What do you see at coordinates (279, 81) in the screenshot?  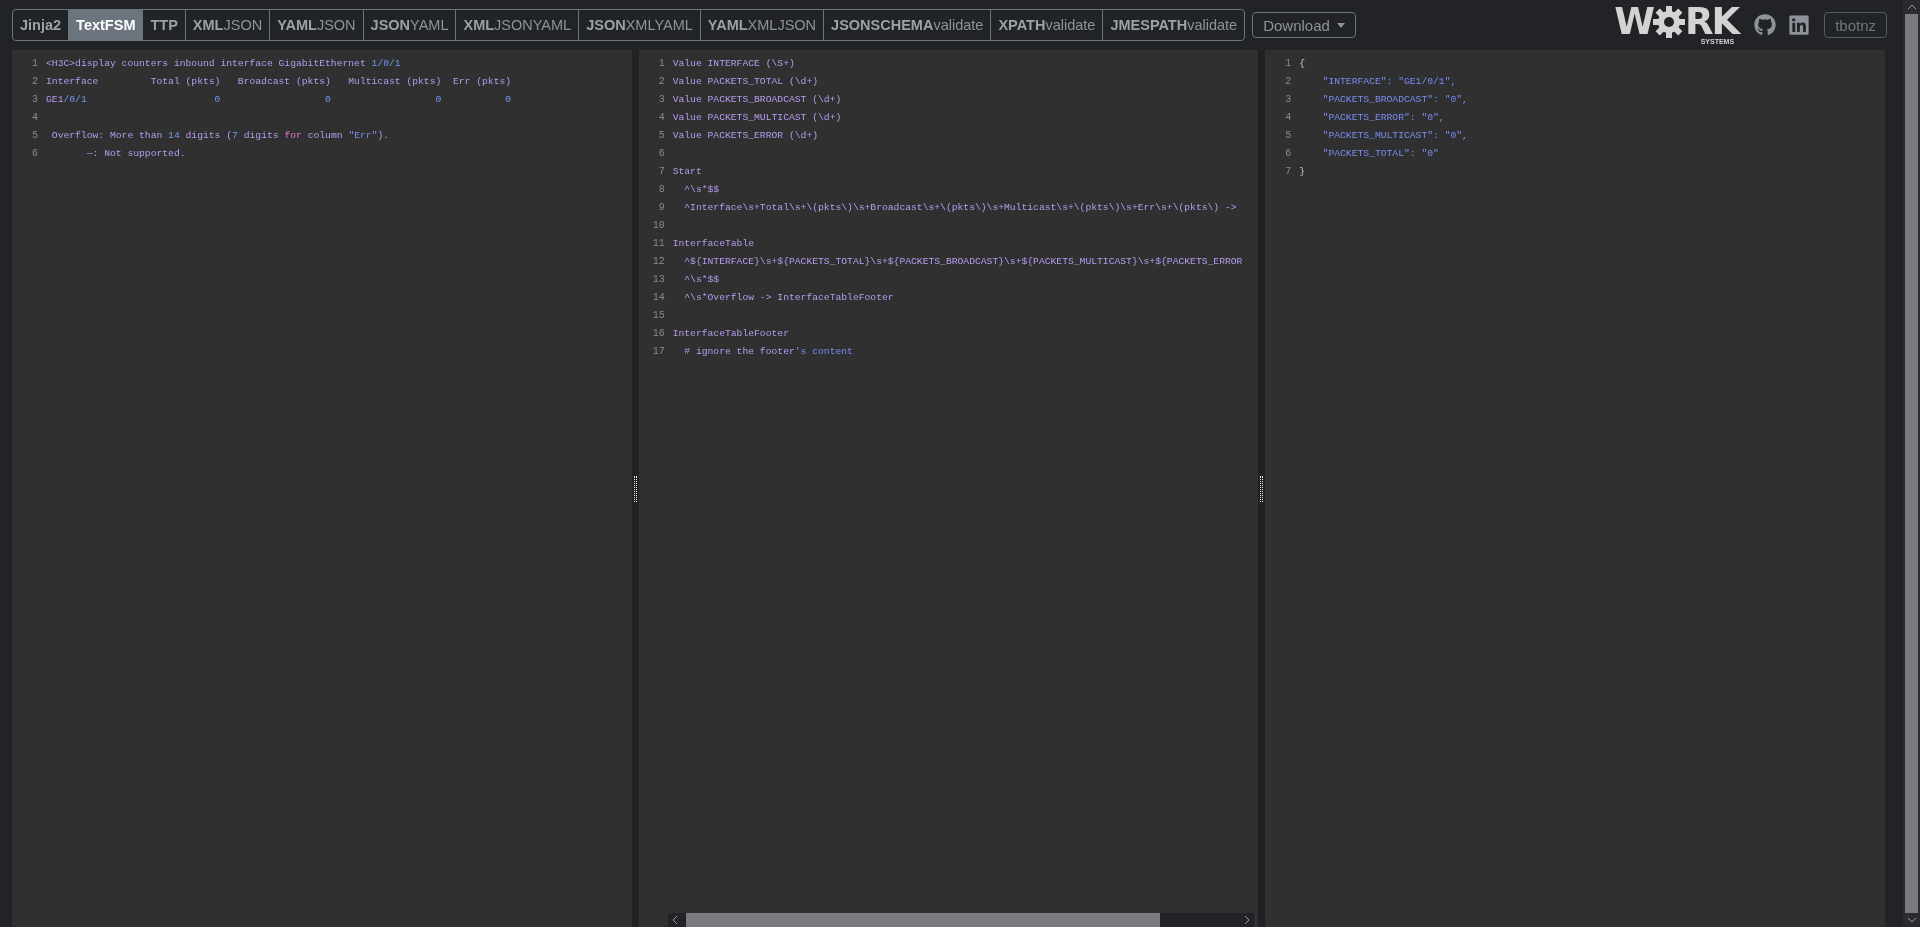 I see `code-line: Interface Total (pkts) Broadcast (pkts) Multicast (pkts) Err (pkts)` at bounding box center [279, 81].